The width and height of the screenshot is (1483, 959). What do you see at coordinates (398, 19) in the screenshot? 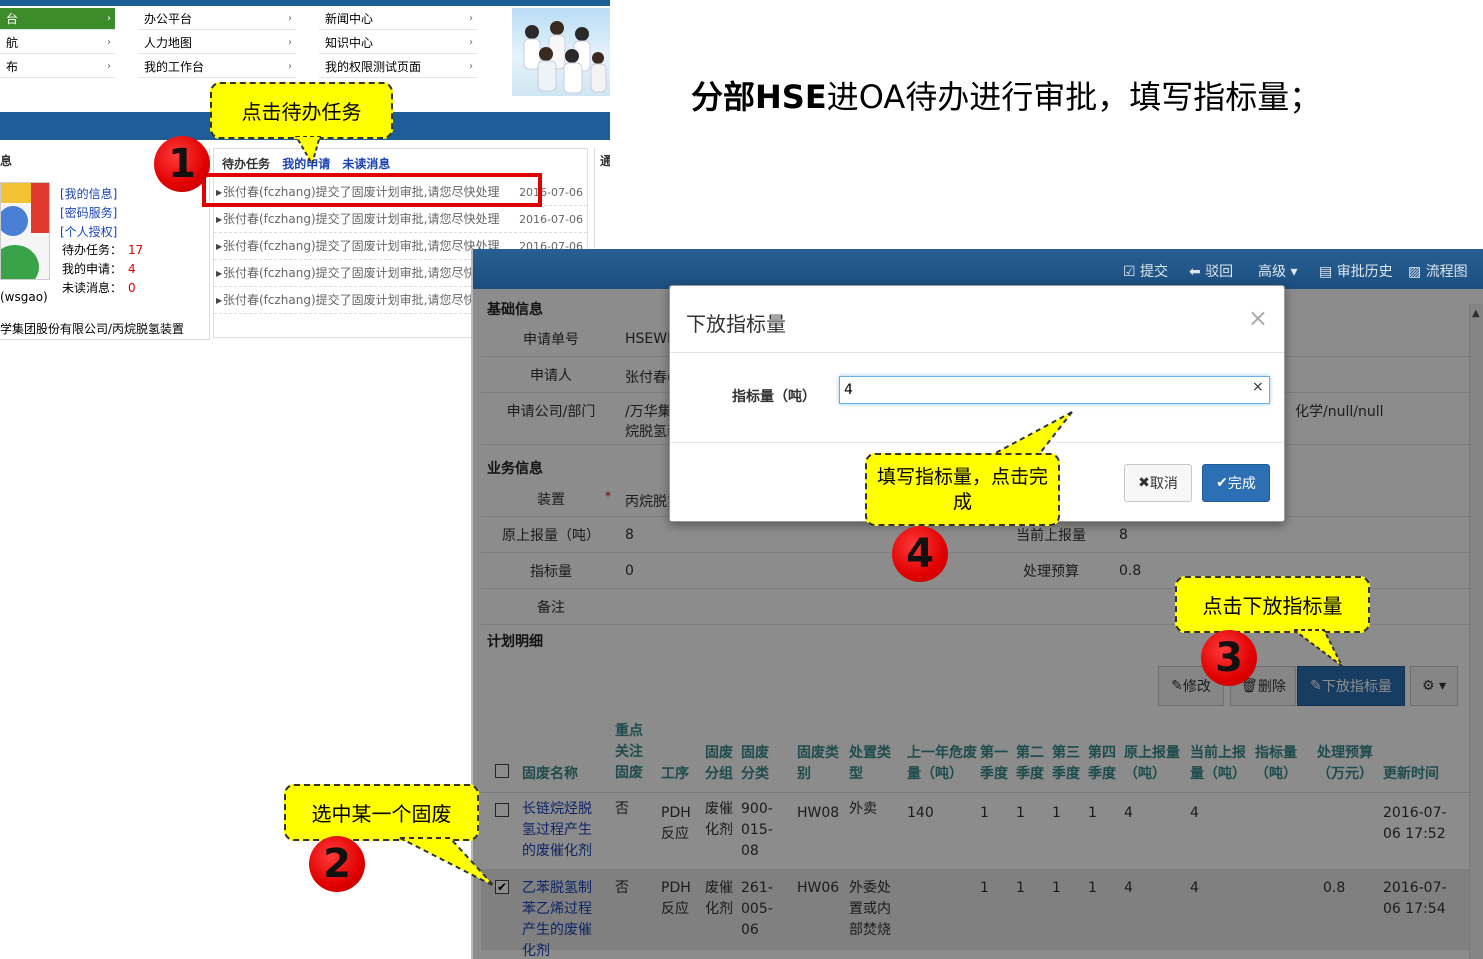
I see `menu-item: 新闻中心 ›` at bounding box center [398, 19].